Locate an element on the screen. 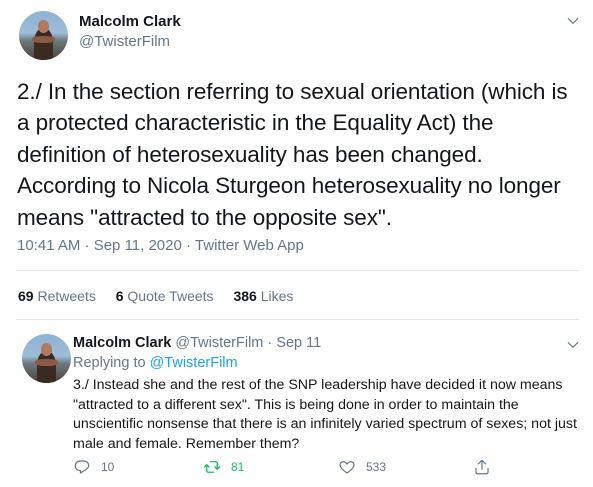 The height and width of the screenshot is (487, 593). tweet-actions: 10 81 533 is located at coordinates (293, 469).